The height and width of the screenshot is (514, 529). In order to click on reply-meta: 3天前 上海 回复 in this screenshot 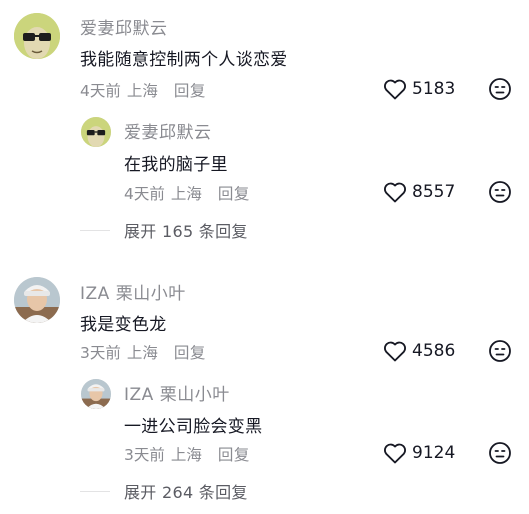, I will do `click(187, 454)`.